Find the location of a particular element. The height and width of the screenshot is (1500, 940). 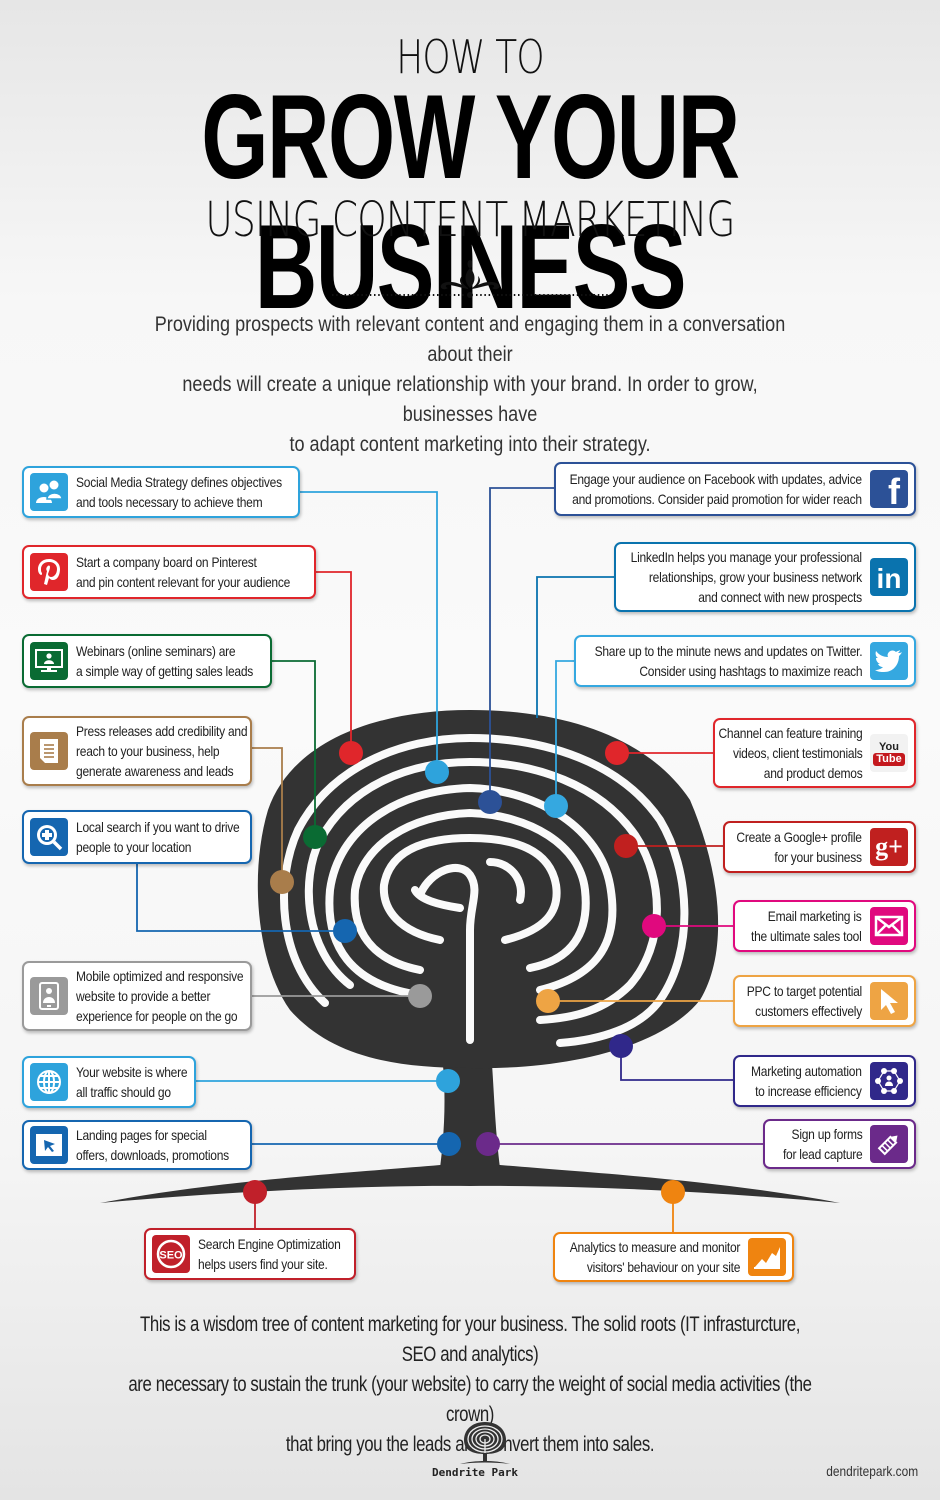

card-line: Start a company board on Pinterest is located at coordinates (166, 562).